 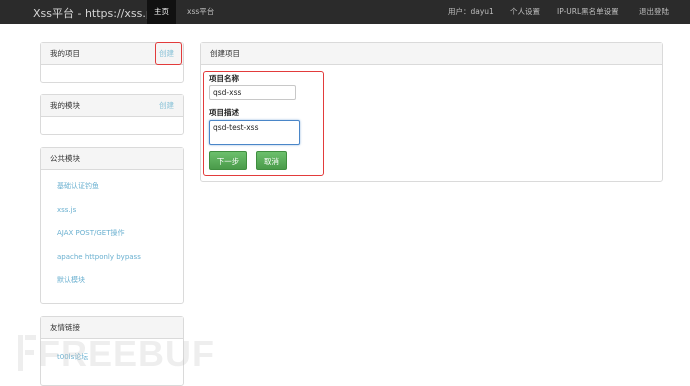 What do you see at coordinates (271, 160) in the screenshot?
I see `cancel-button: 取消` at bounding box center [271, 160].